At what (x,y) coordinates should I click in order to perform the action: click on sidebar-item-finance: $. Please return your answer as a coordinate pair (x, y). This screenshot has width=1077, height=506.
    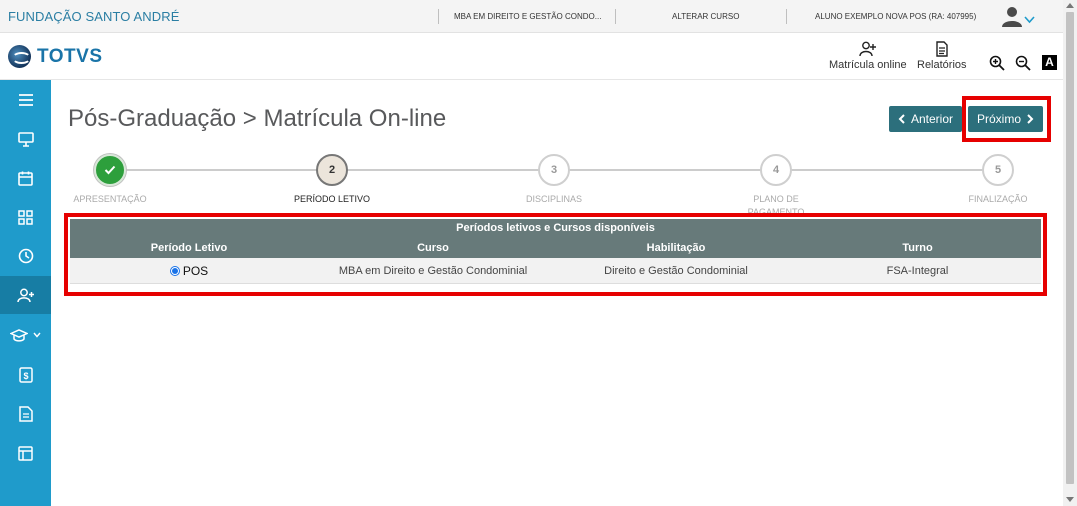
    Looking at the image, I should click on (25, 375).